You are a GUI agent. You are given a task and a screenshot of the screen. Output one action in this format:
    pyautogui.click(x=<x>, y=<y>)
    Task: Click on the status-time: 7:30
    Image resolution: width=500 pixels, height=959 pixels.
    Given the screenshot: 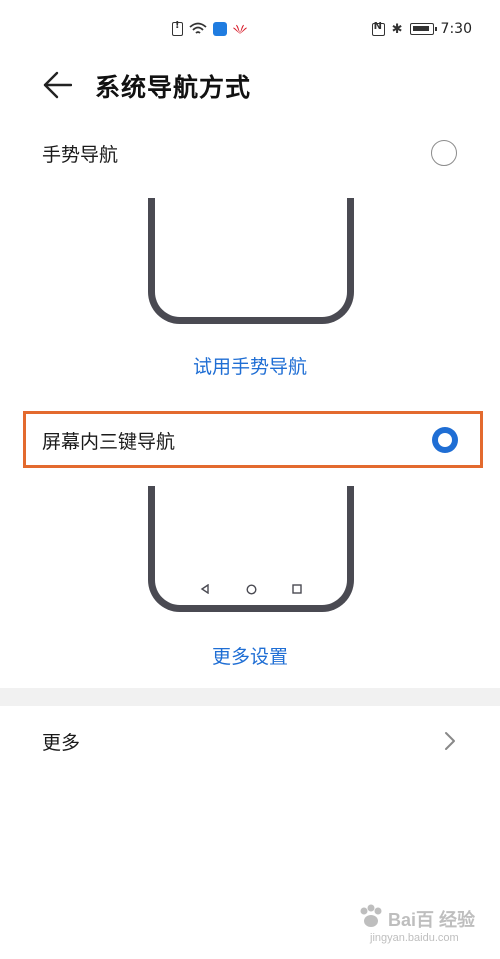 What is the action you would take?
    pyautogui.click(x=456, y=29)
    